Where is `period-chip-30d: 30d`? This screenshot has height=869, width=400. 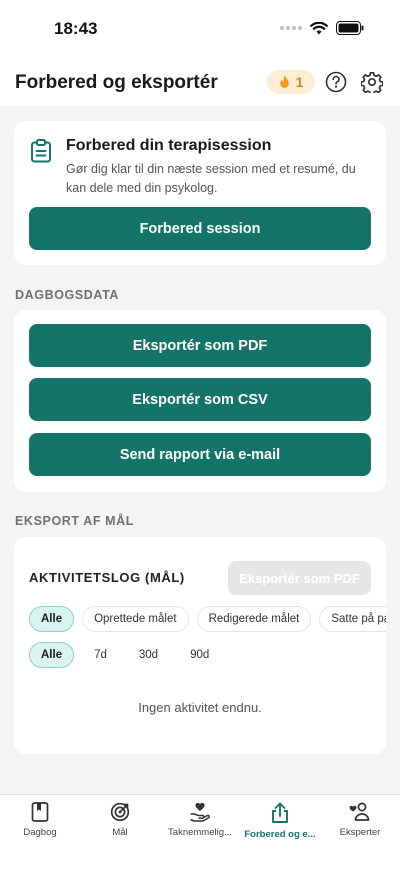 period-chip-30d: 30d is located at coordinates (148, 655).